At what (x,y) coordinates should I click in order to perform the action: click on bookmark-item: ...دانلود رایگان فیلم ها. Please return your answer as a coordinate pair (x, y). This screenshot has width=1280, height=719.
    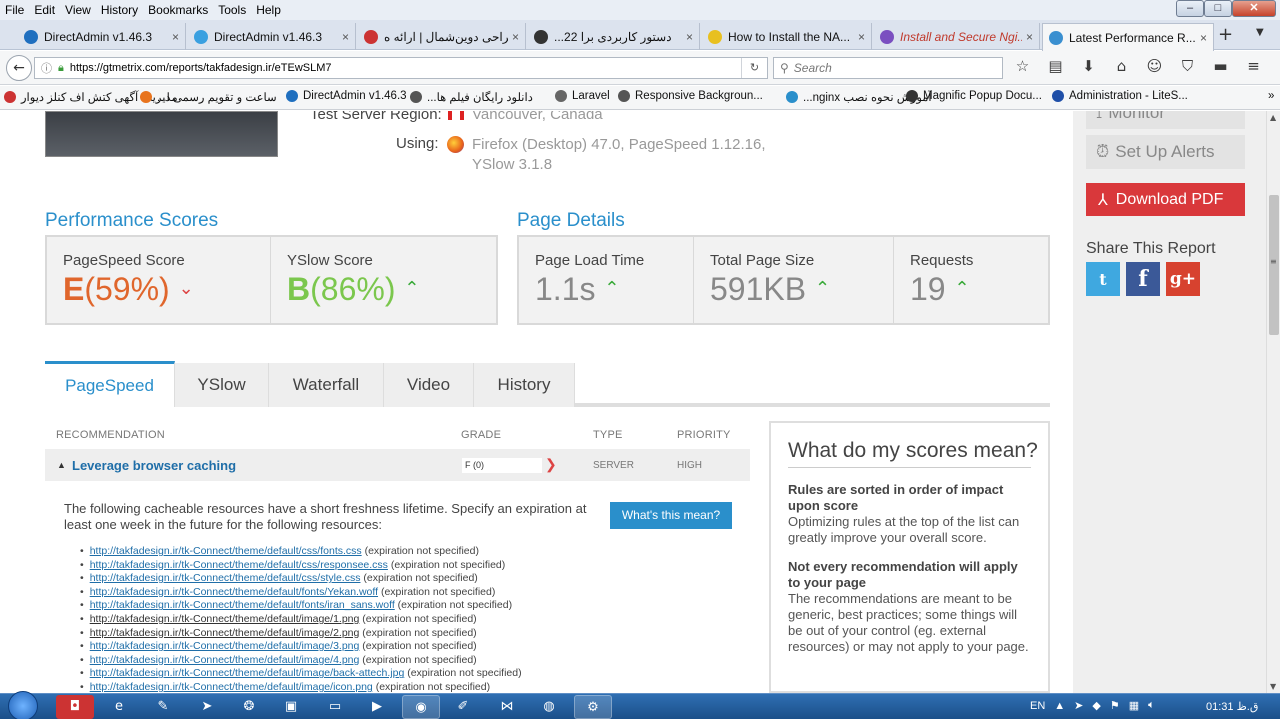
    Looking at the image, I should click on (471, 97).